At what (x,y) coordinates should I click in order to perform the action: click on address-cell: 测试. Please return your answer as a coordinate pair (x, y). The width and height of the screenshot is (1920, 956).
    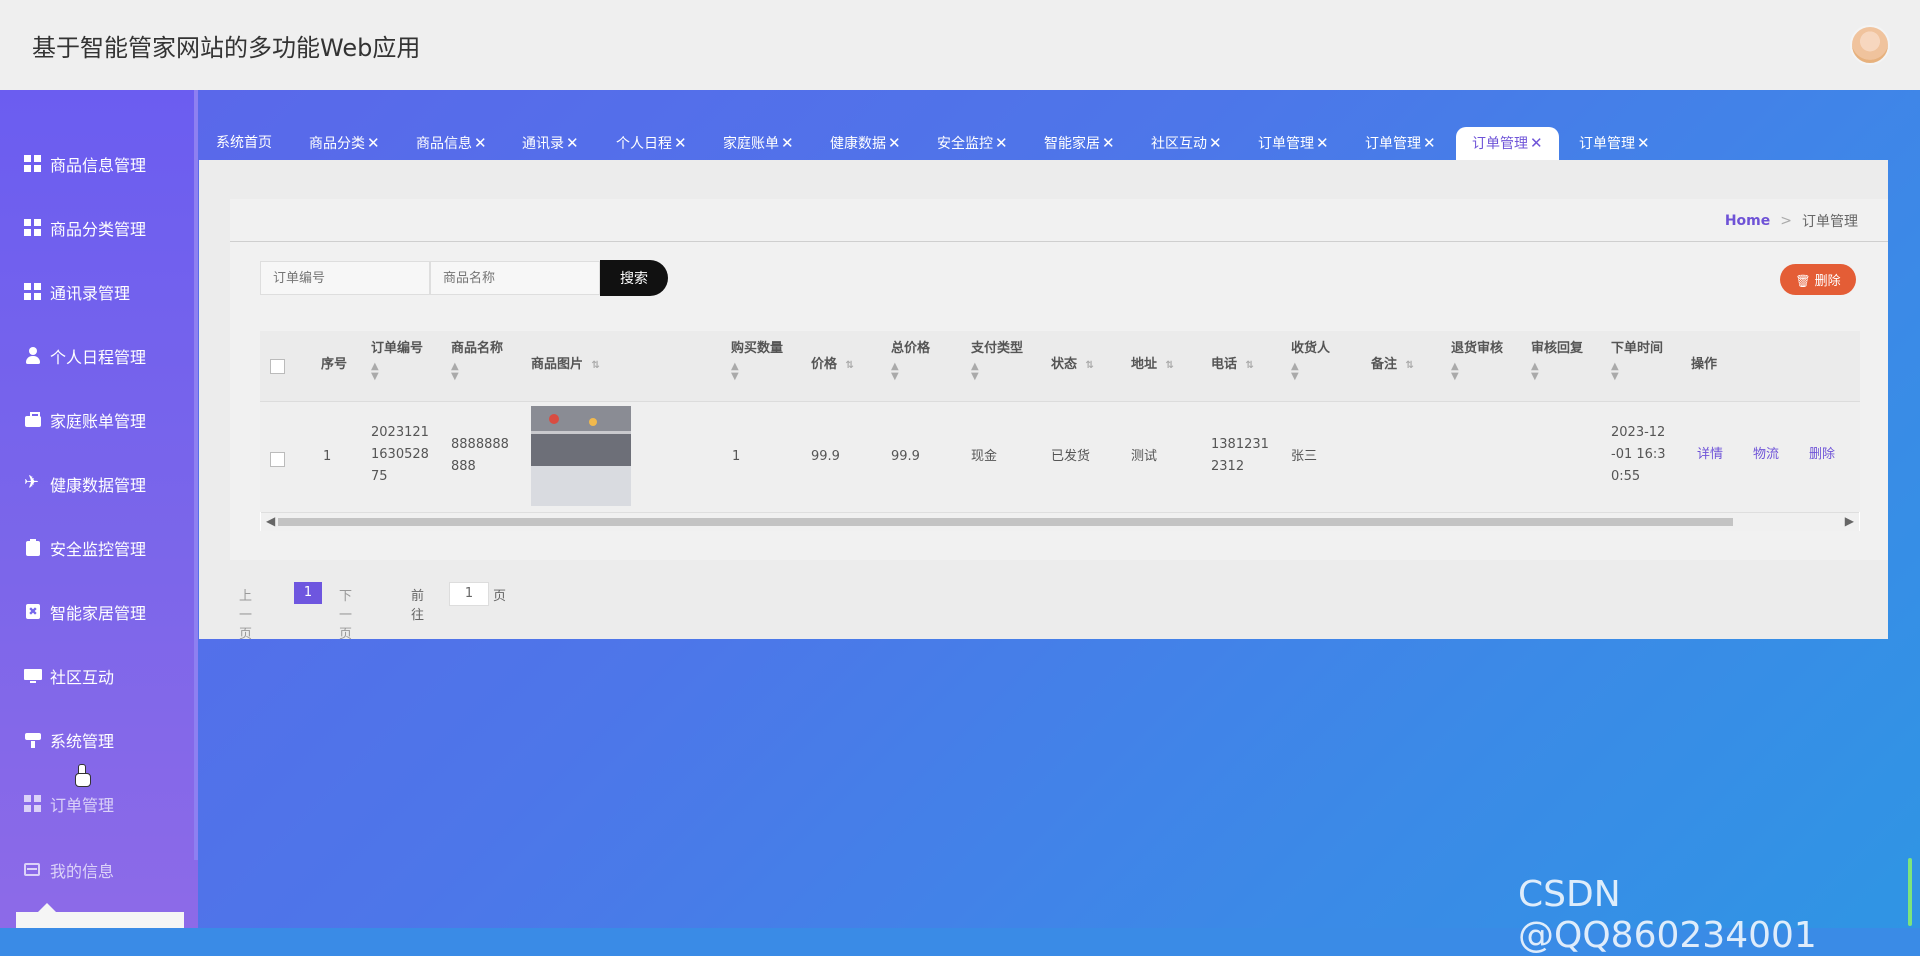
    Looking at the image, I should click on (1144, 456).